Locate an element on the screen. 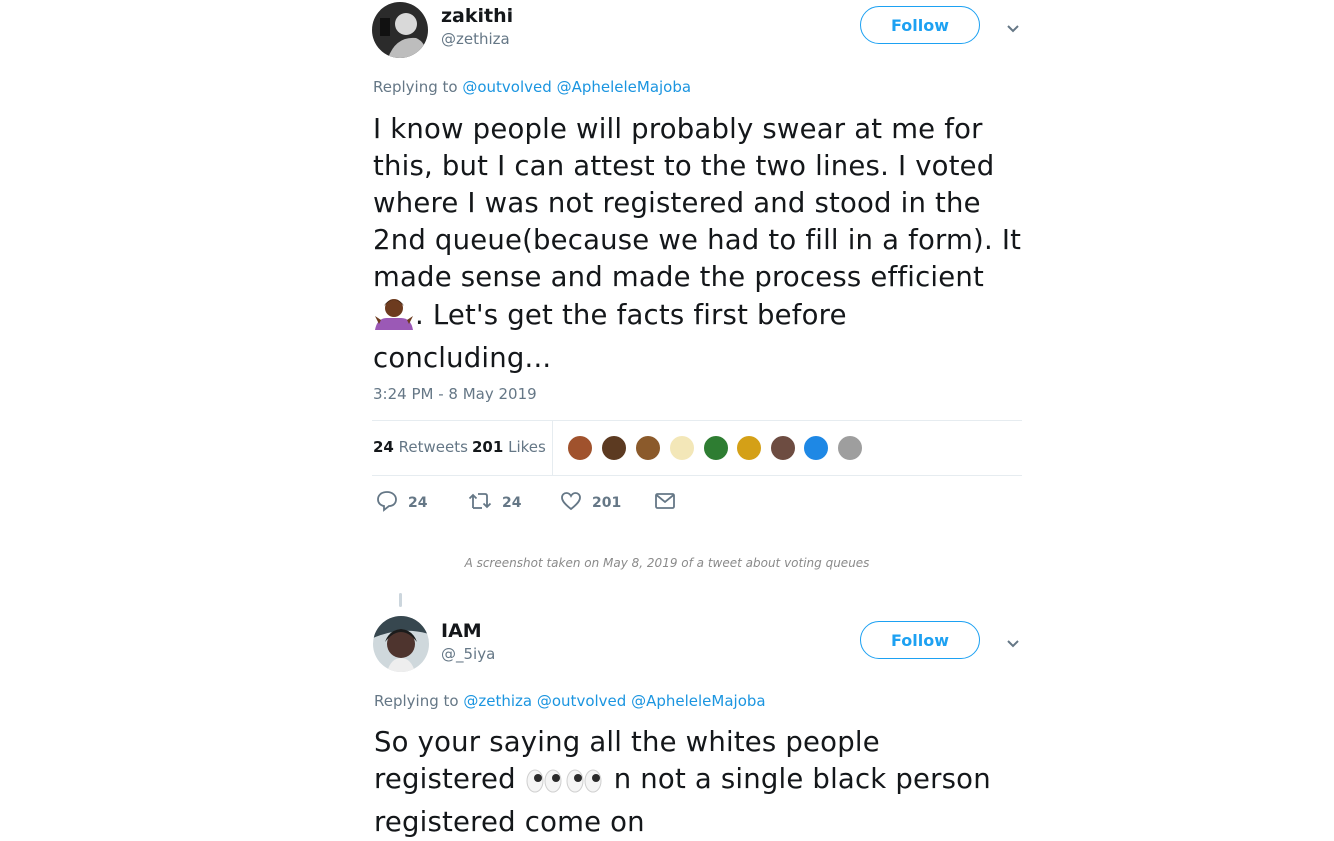 This screenshot has height=841, width=1334. avatar-zakithi is located at coordinates (400, 30).